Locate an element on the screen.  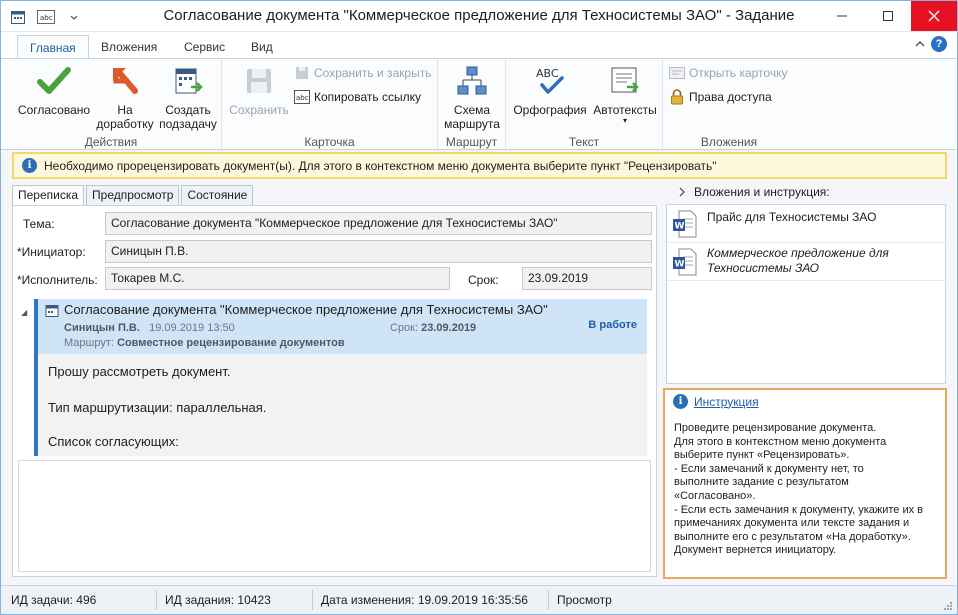
info-icon: i is located at coordinates (29, 165).